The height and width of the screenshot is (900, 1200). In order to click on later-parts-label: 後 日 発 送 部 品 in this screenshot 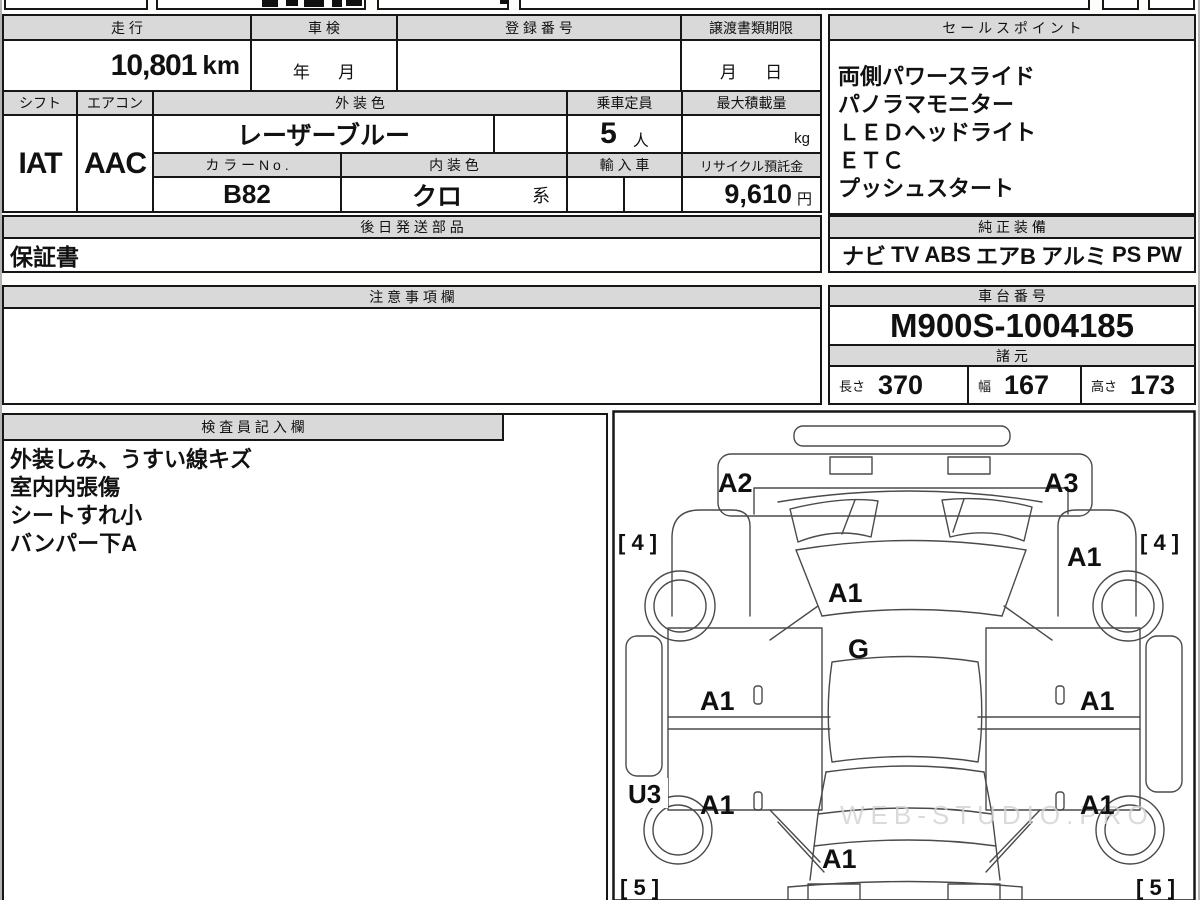, I will do `click(412, 227)`.